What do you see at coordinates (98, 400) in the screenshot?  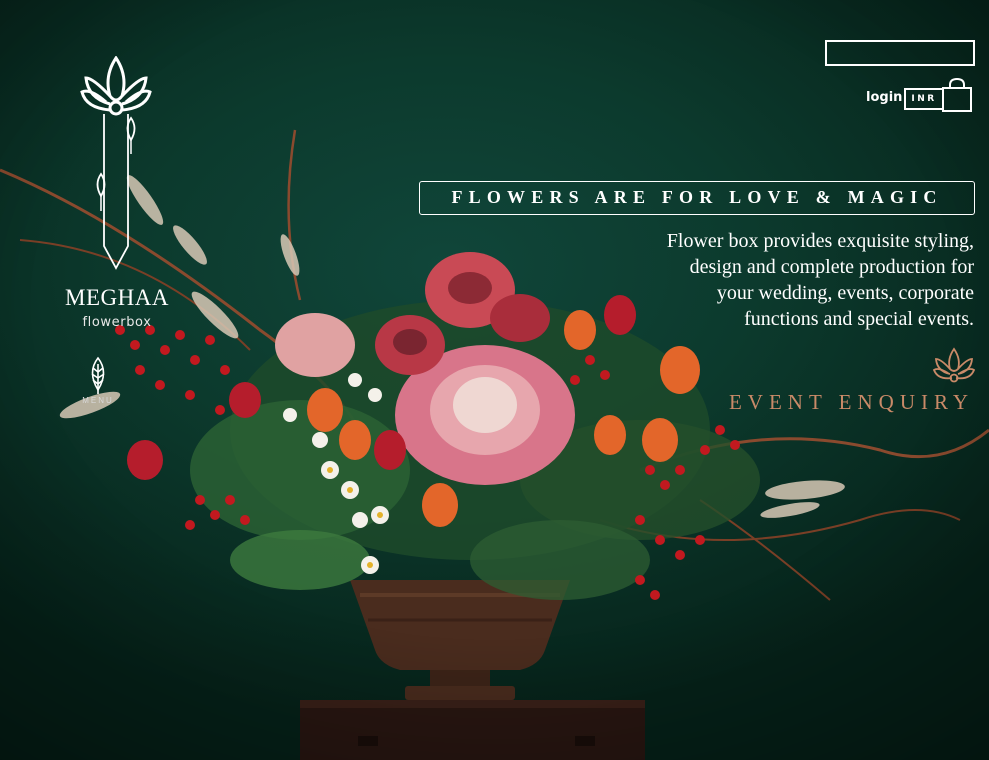 I see `menu-label: MENU` at bounding box center [98, 400].